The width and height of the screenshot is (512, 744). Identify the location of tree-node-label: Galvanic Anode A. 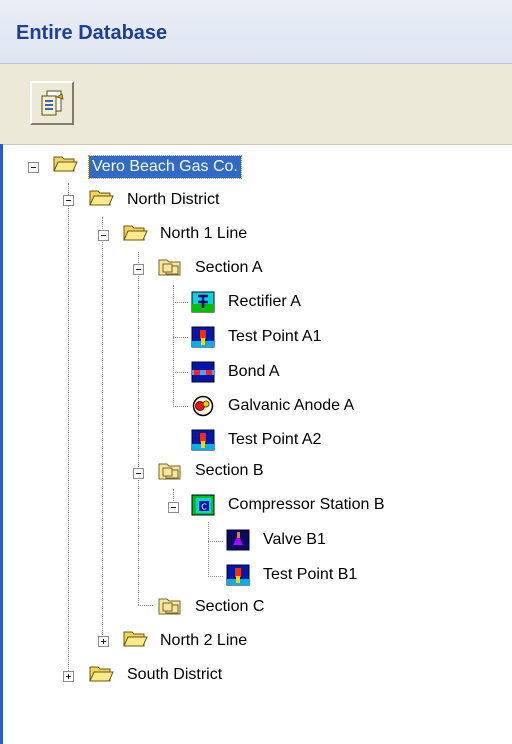
(291, 405).